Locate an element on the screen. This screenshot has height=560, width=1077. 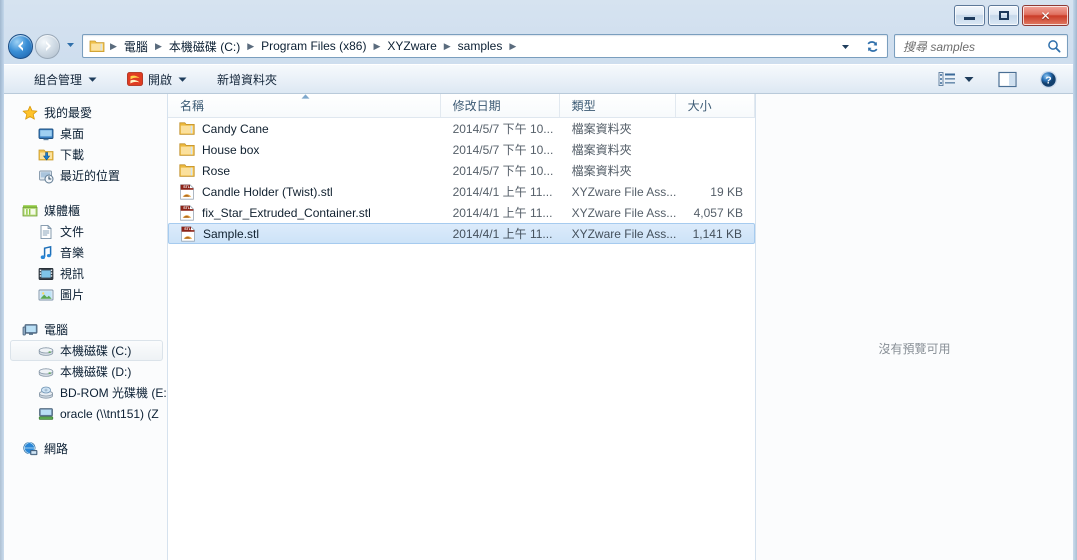
sidebar-item-pictures: 圖片 is located at coordinates (85, 294).